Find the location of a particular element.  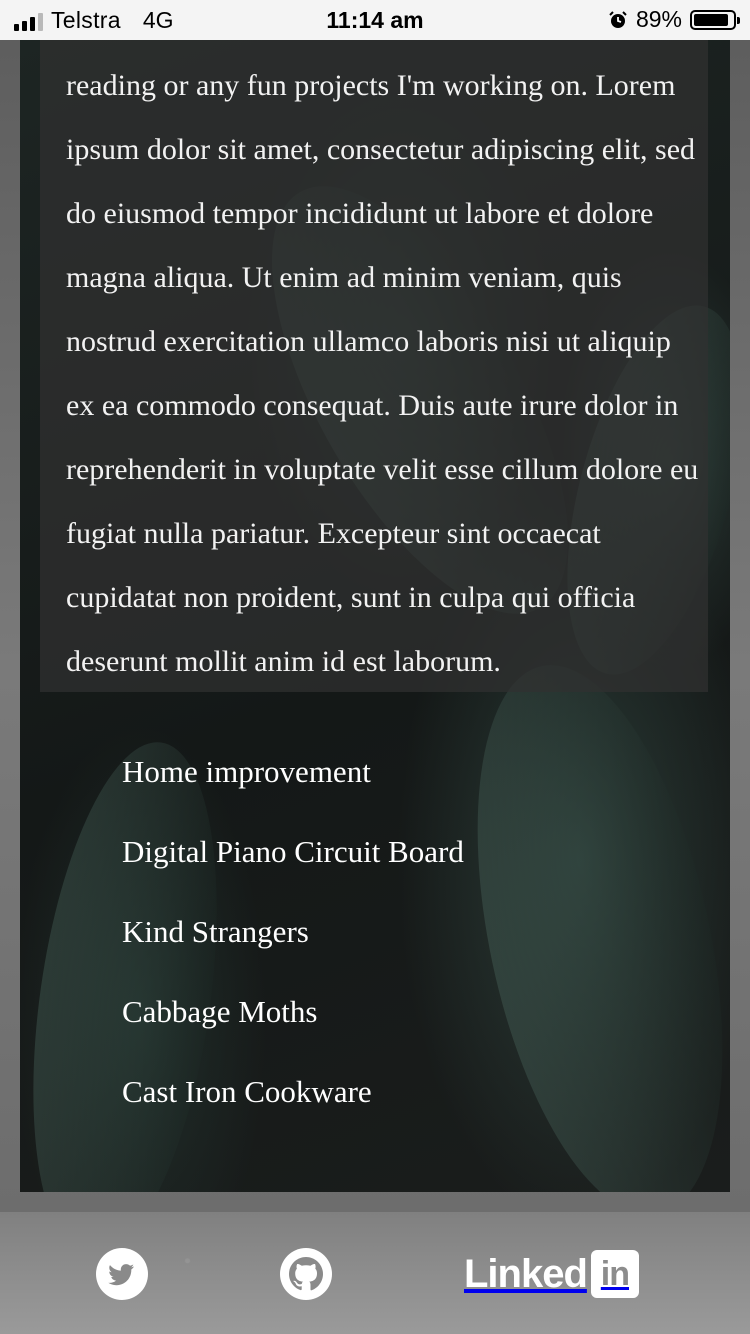

list-item: Home improvement is located at coordinates (293, 780).